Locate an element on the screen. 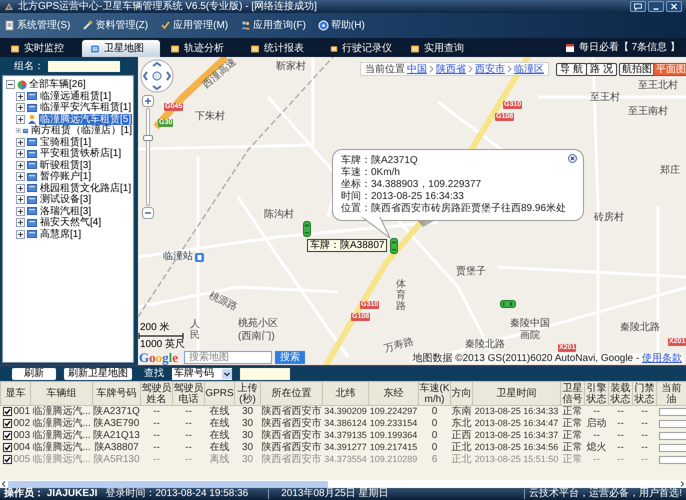  column-header: 所在位置 is located at coordinates (291, 394).